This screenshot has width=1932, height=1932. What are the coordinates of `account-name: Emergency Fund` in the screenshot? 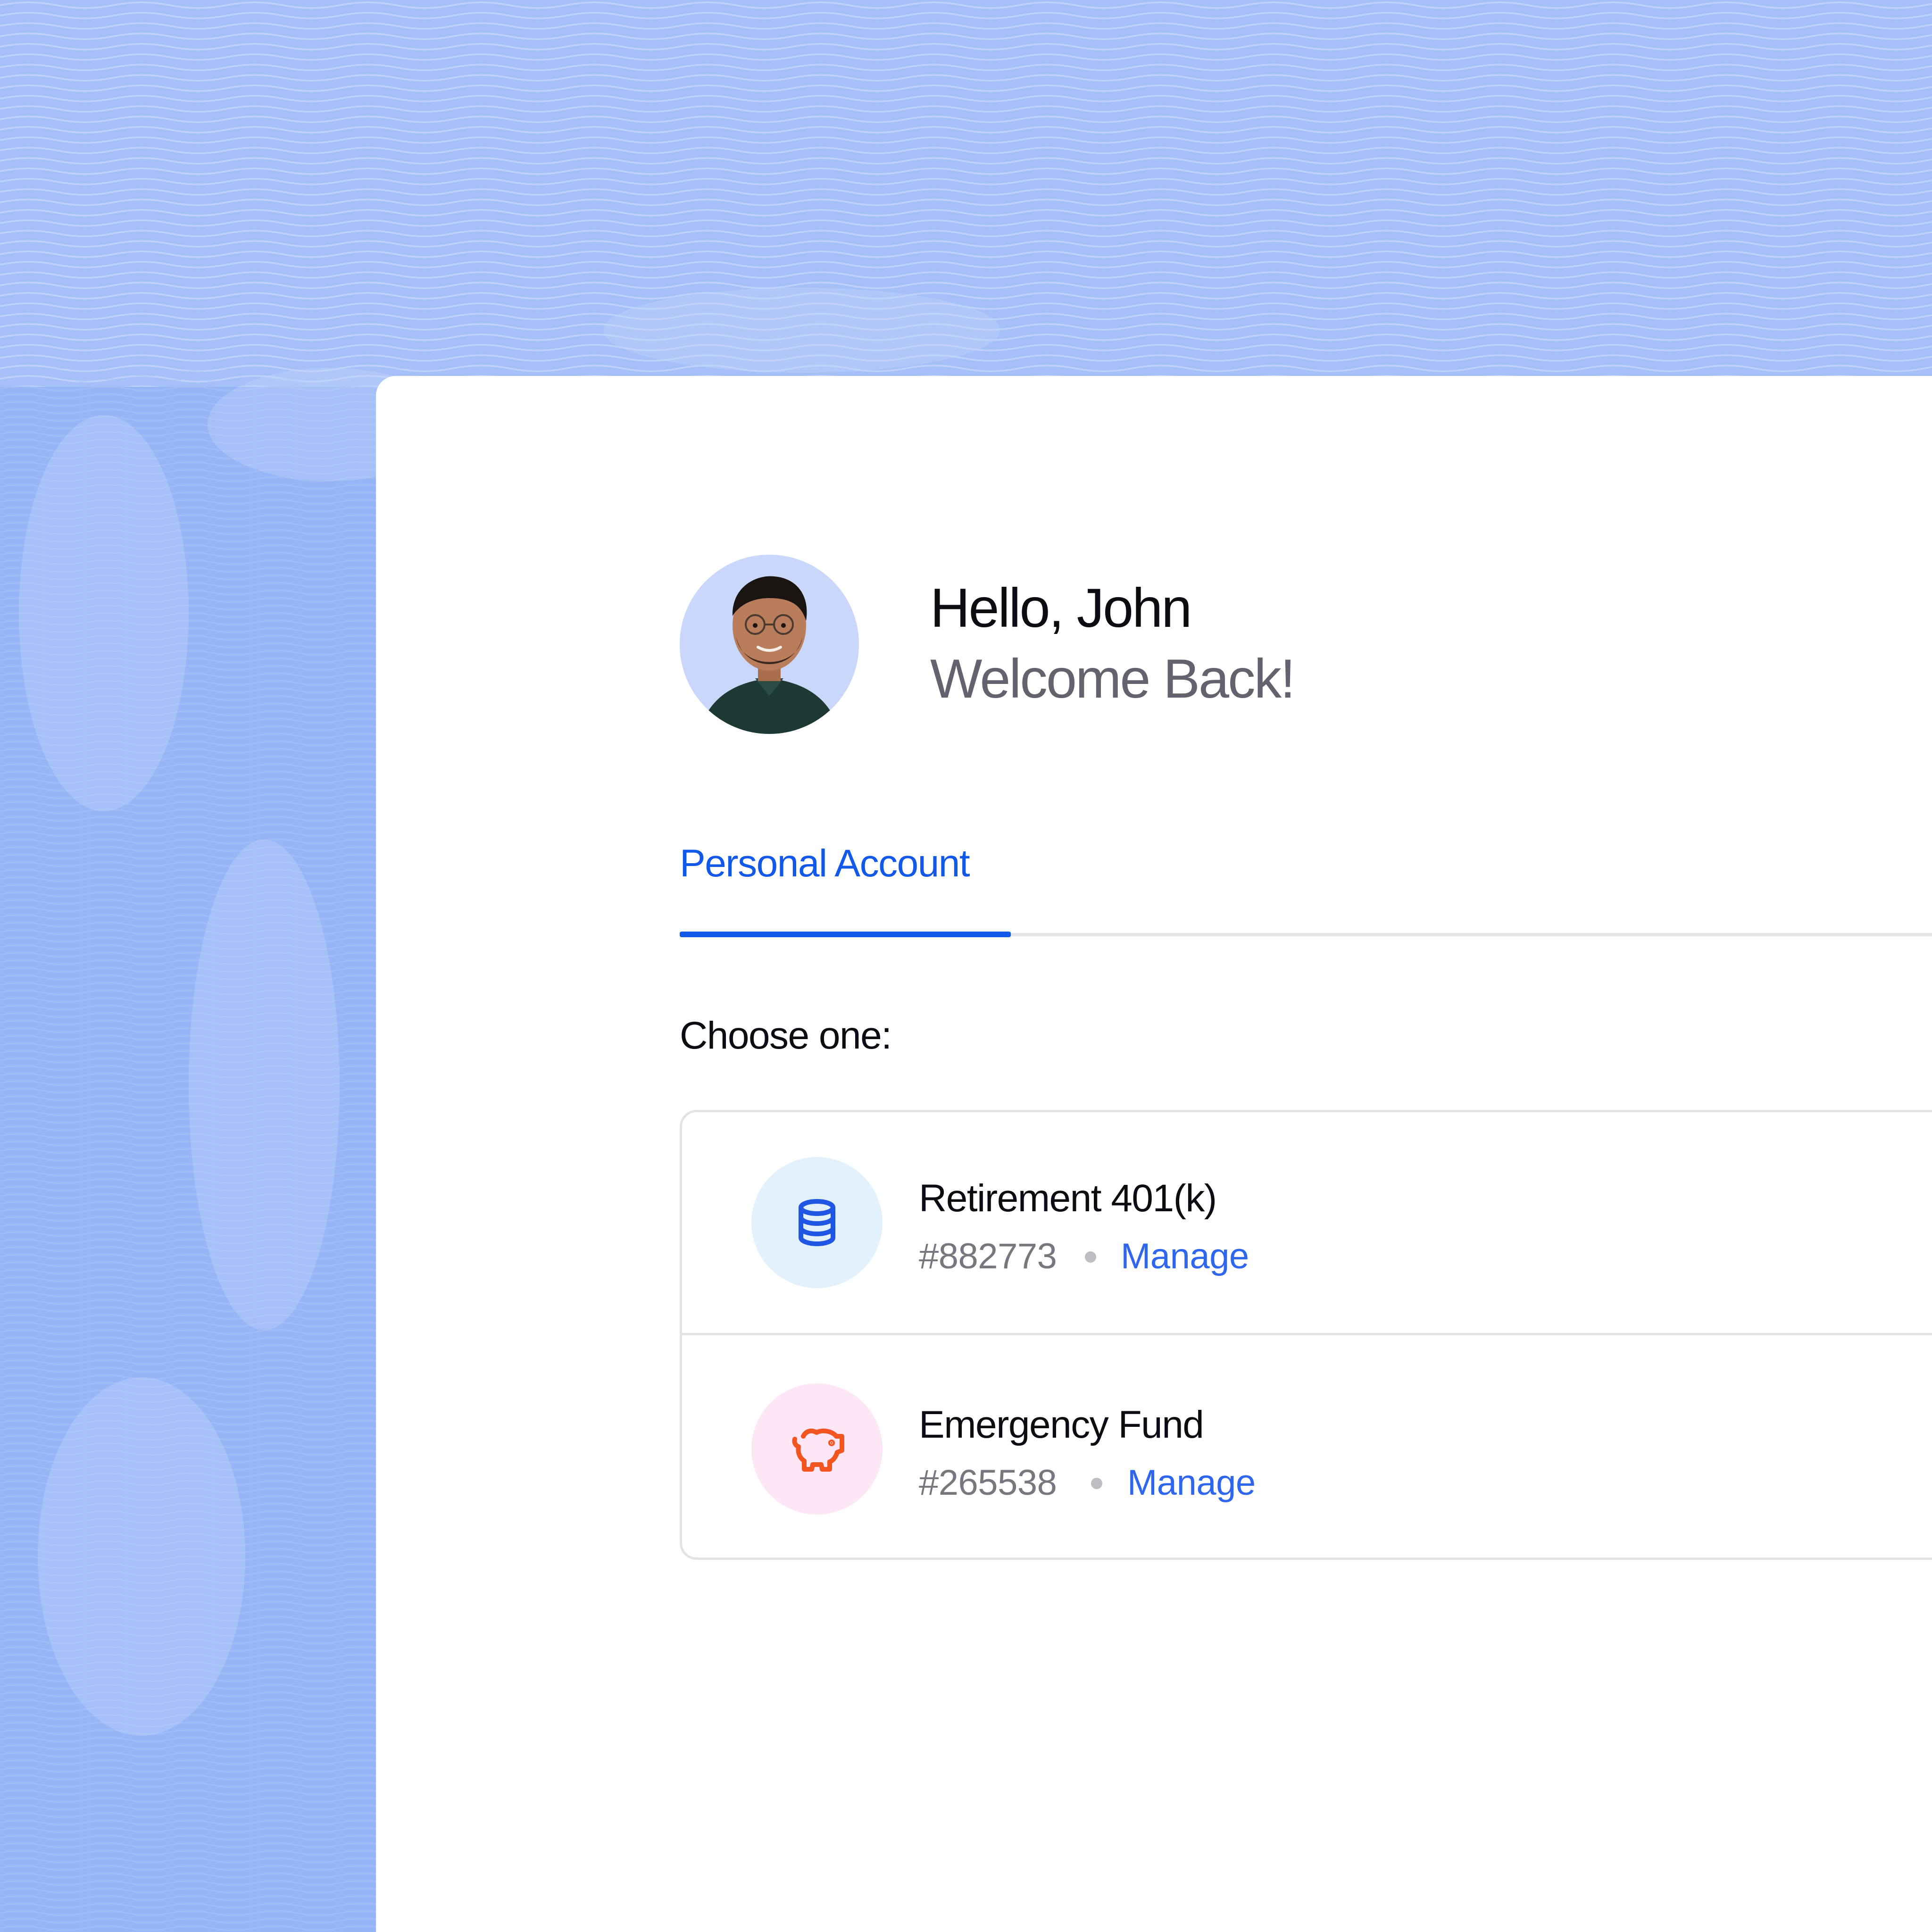 It's located at (1062, 1424).